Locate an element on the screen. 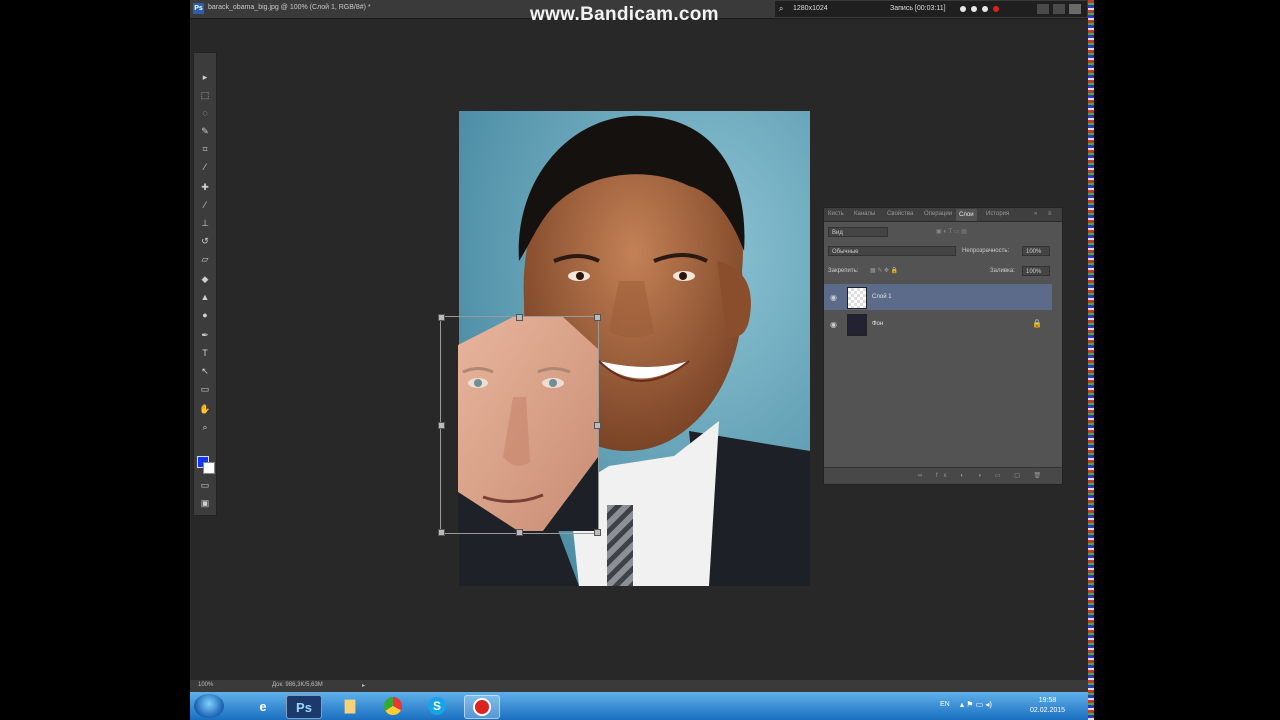  screen-edge-artifact is located at coordinates (1091, 360).